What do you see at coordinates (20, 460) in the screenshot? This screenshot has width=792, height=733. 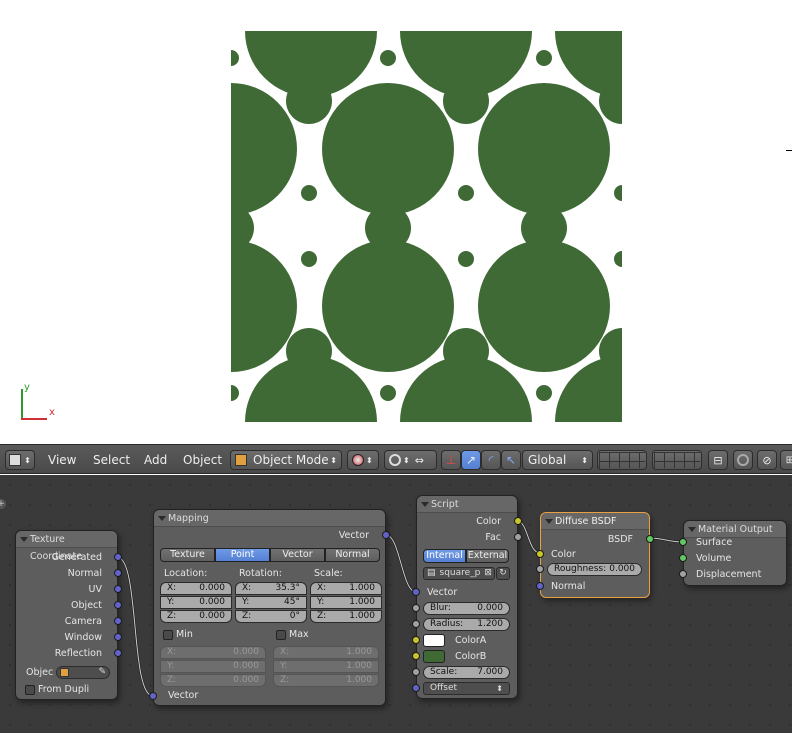 I see `editor-type-button: ⬍` at bounding box center [20, 460].